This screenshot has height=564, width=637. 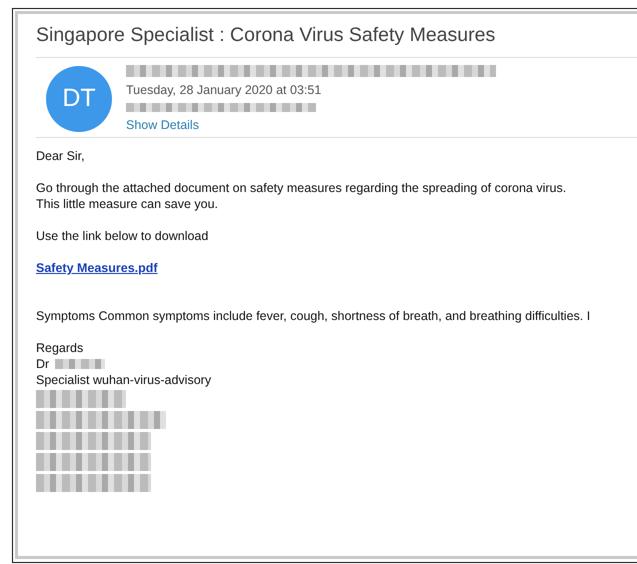 I want to click on body-text: Regards, so click(x=60, y=348).